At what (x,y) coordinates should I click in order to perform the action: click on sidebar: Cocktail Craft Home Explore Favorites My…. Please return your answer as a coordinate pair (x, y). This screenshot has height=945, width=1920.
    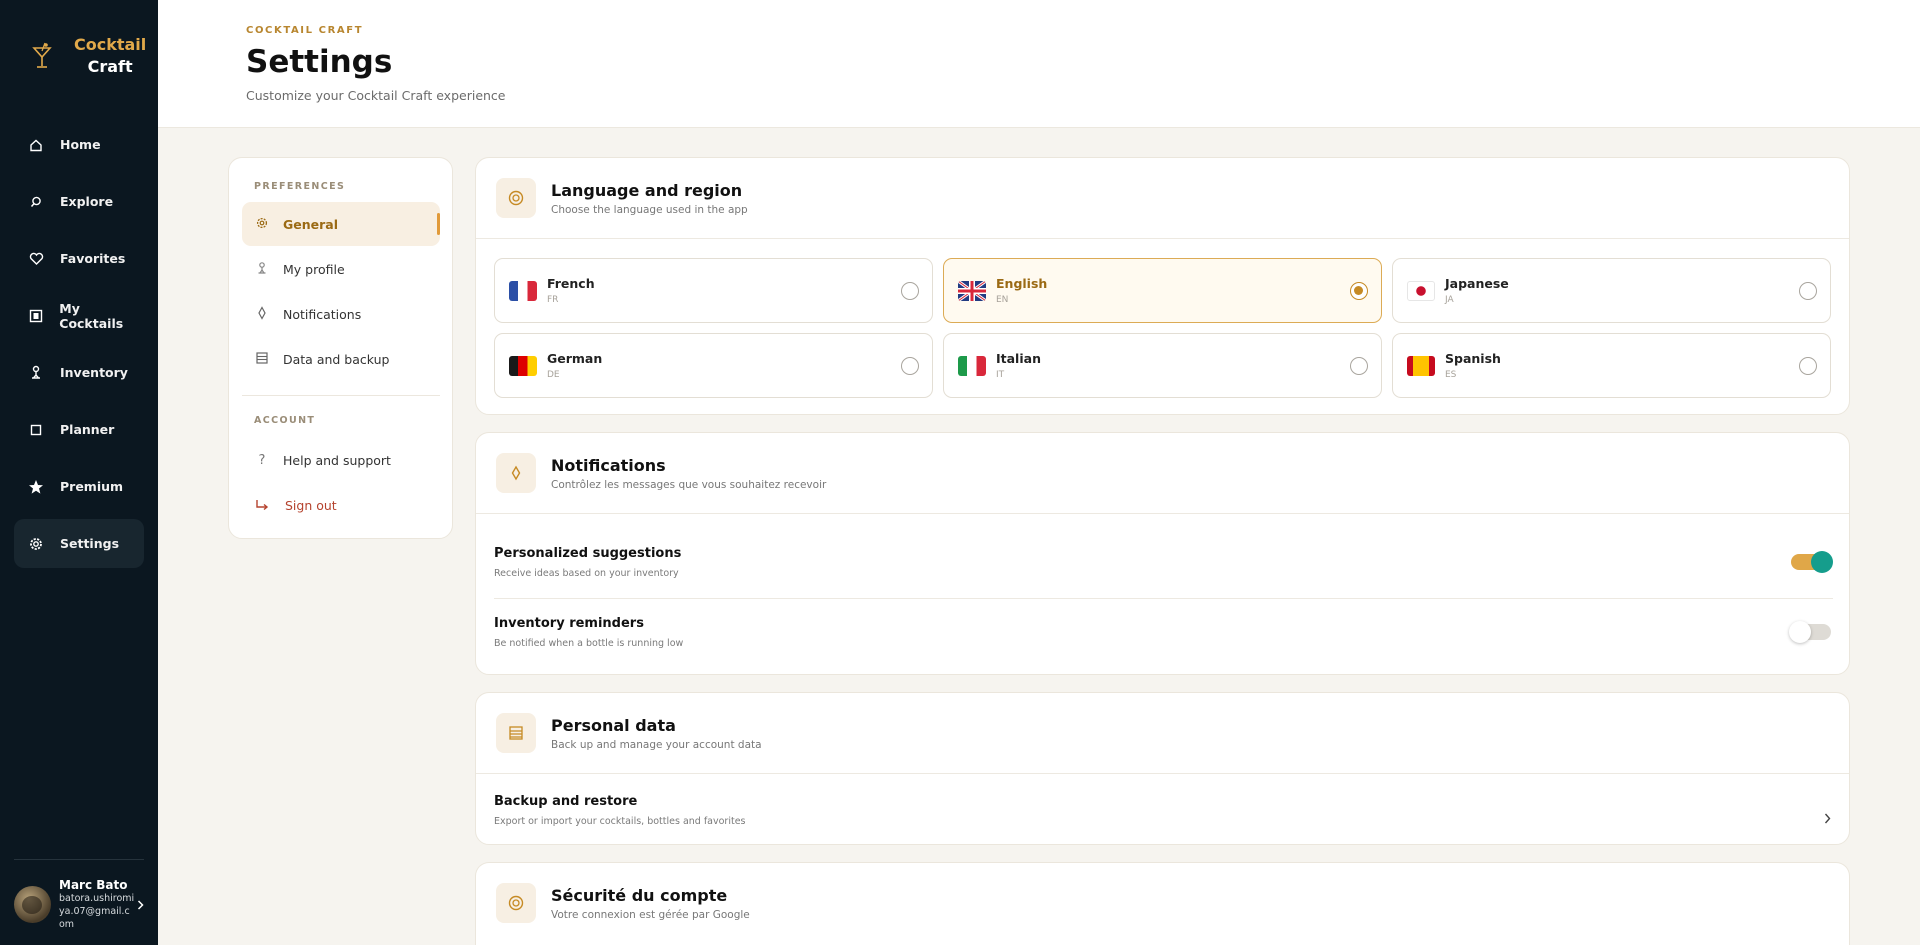
    Looking at the image, I should click on (79, 472).